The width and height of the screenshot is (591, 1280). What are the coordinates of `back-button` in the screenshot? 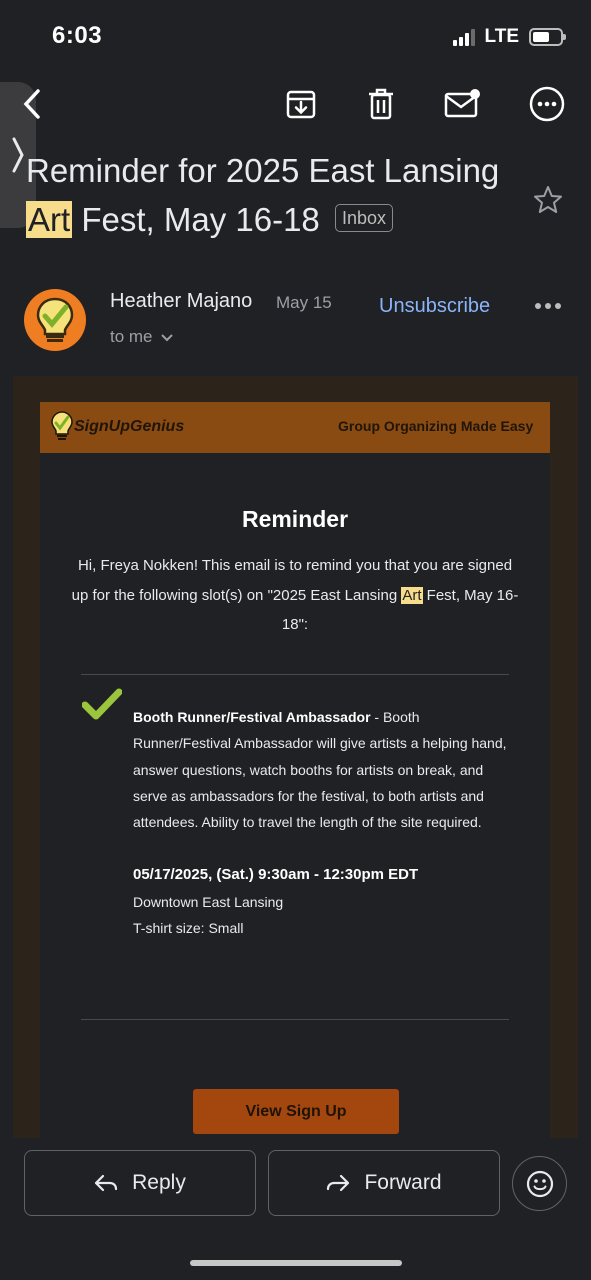 It's located at (31, 104).